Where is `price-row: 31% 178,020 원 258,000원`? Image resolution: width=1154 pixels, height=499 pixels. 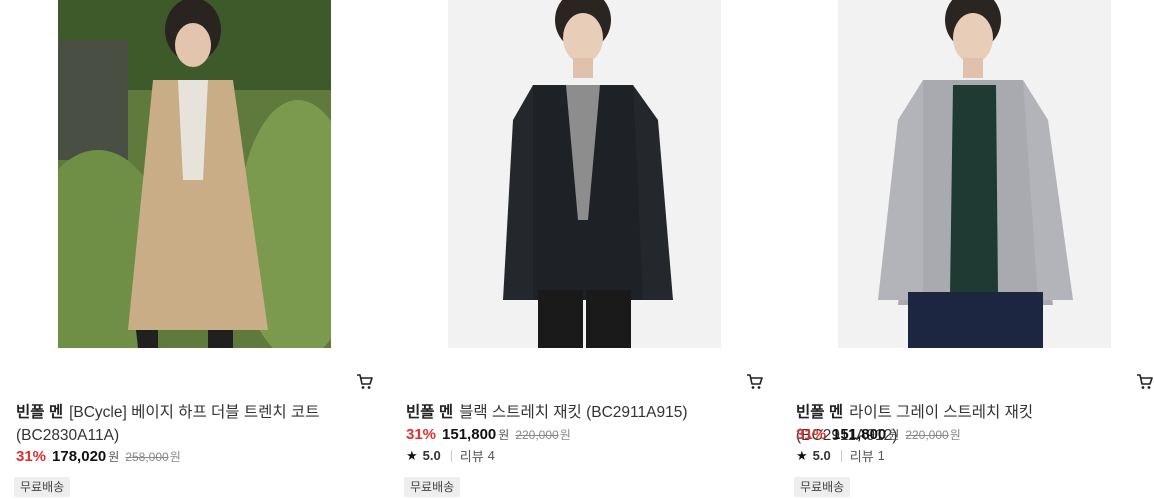
price-row: 31% 178,020 원 258,000원 is located at coordinates (98, 456).